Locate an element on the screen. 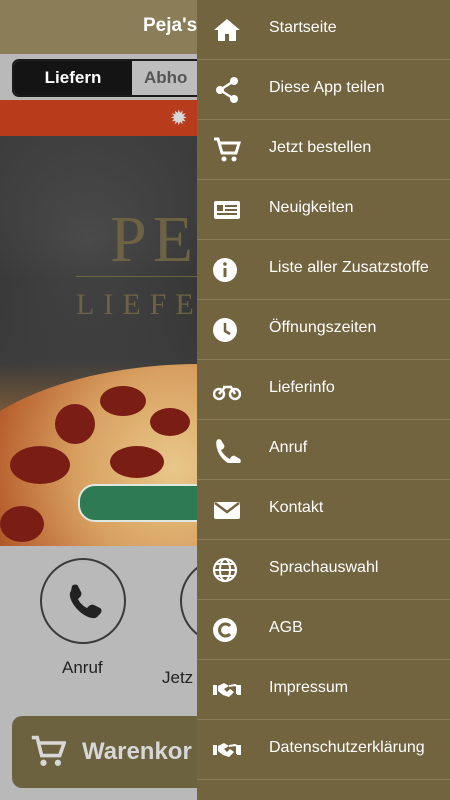 Image resolution: width=450 pixels, height=800 pixels. menu-item-label: Öffnungszeiten is located at coordinates (323, 327).